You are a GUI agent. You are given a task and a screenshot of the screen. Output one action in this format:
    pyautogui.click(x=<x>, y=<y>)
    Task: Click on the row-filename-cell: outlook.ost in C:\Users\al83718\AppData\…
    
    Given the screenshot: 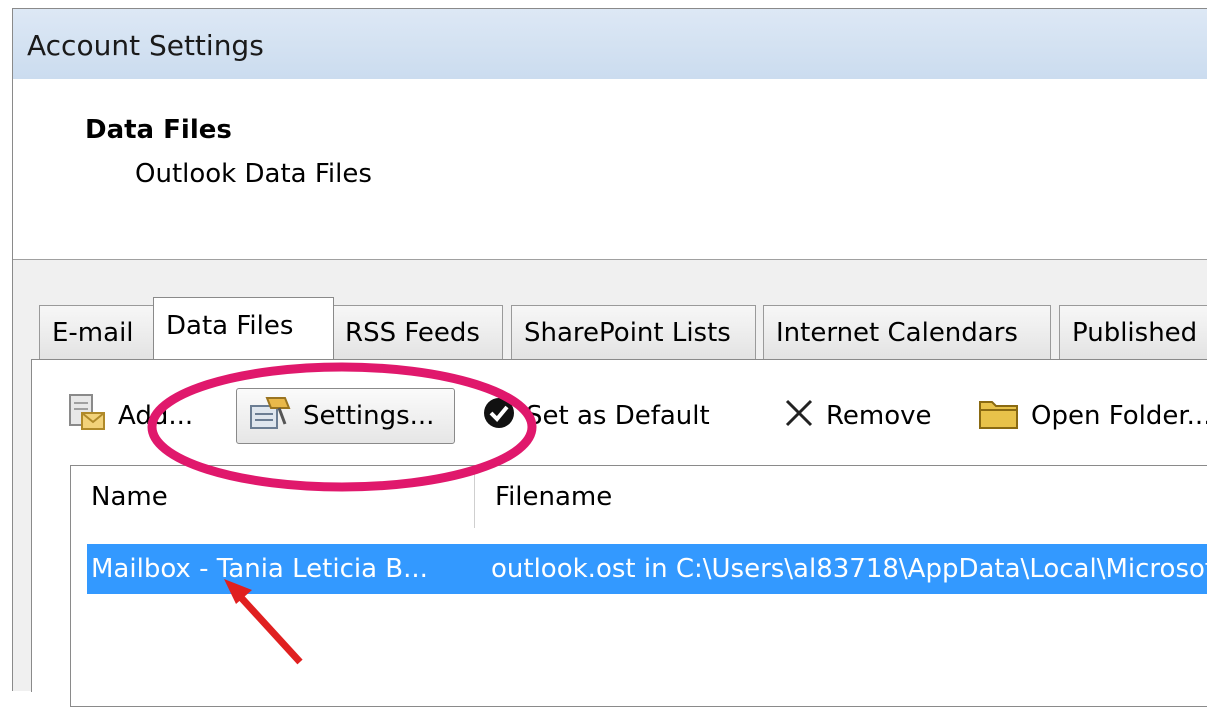 What is the action you would take?
    pyautogui.click(x=849, y=569)
    